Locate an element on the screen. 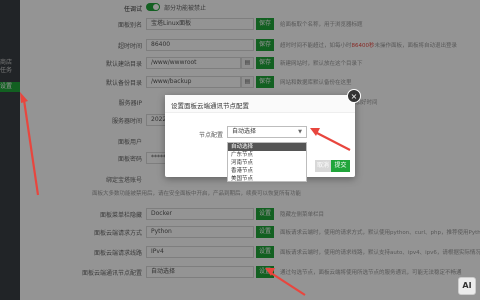  watermark-logo: AI is located at coordinates (467, 286).